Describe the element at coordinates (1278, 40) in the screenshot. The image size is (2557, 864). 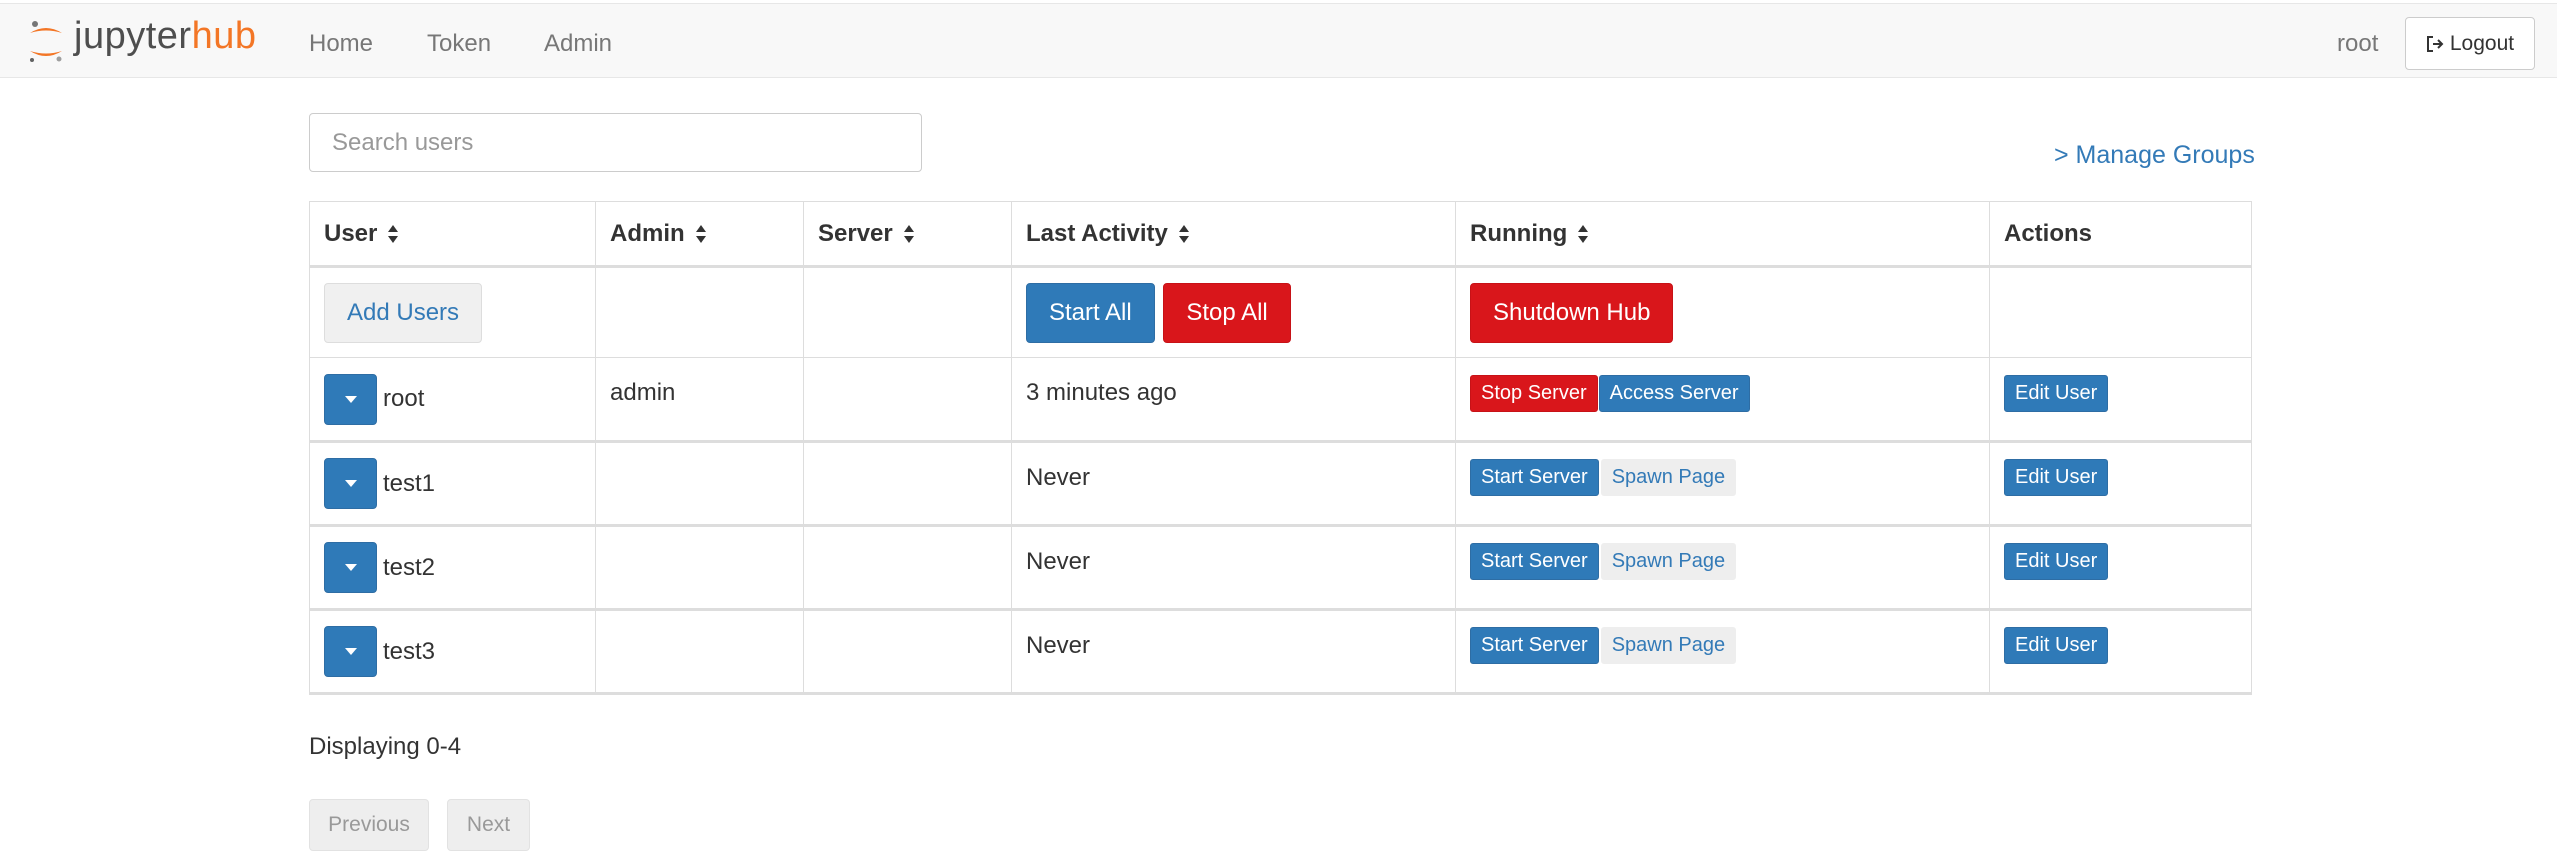
I see `top-navbar: jupyterhub Home Token Admin root Logout` at that location.